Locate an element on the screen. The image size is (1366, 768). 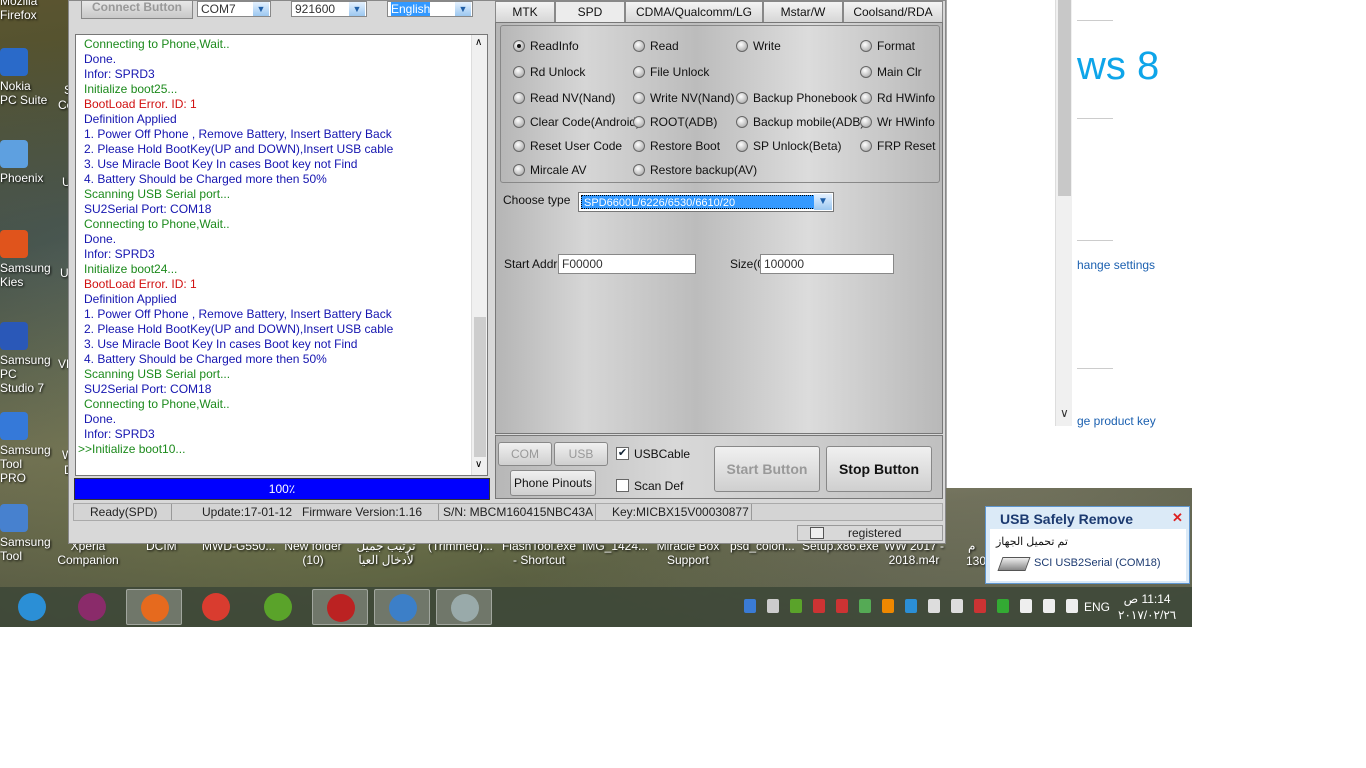
option-mircale-av: Mircale AV is located at coordinates (549, 170).